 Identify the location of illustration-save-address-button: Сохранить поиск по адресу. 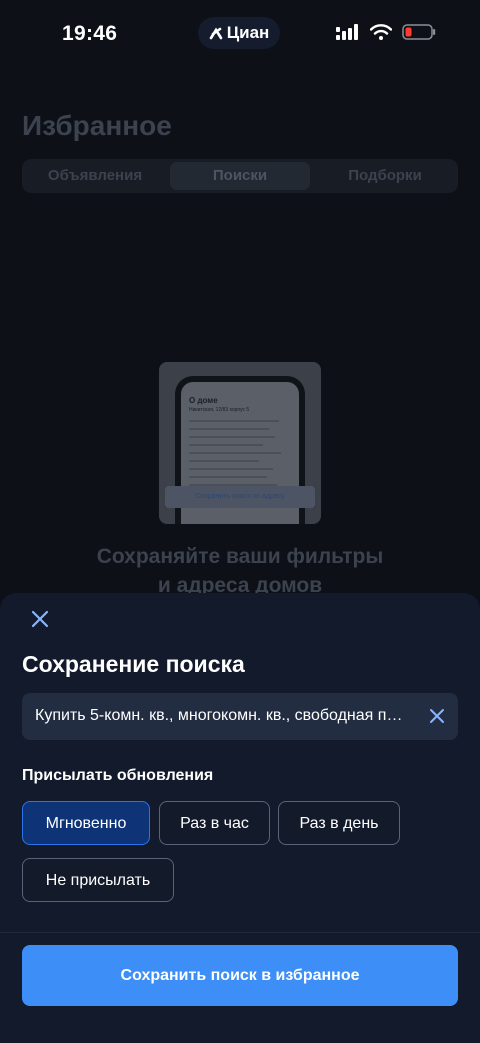
(240, 497).